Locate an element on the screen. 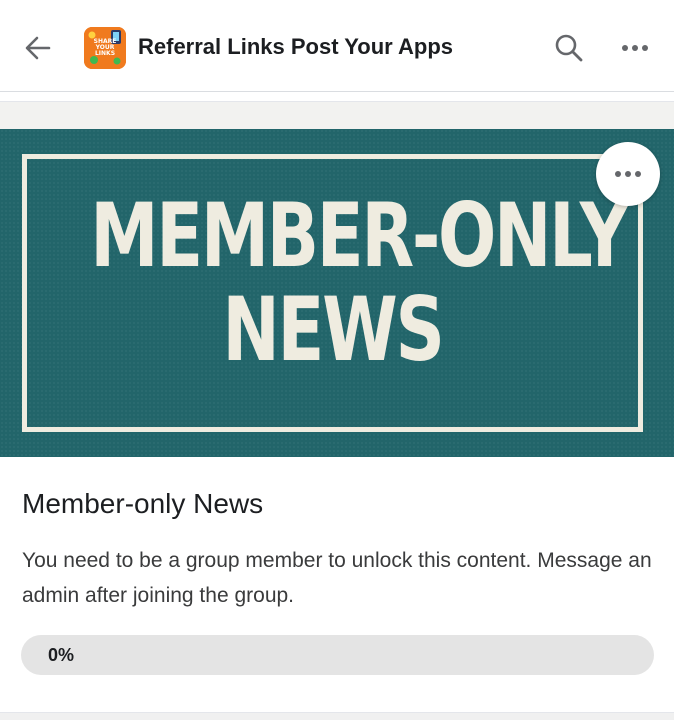 This screenshot has height=720, width=674. arrow-left-icon is located at coordinates (38, 48).